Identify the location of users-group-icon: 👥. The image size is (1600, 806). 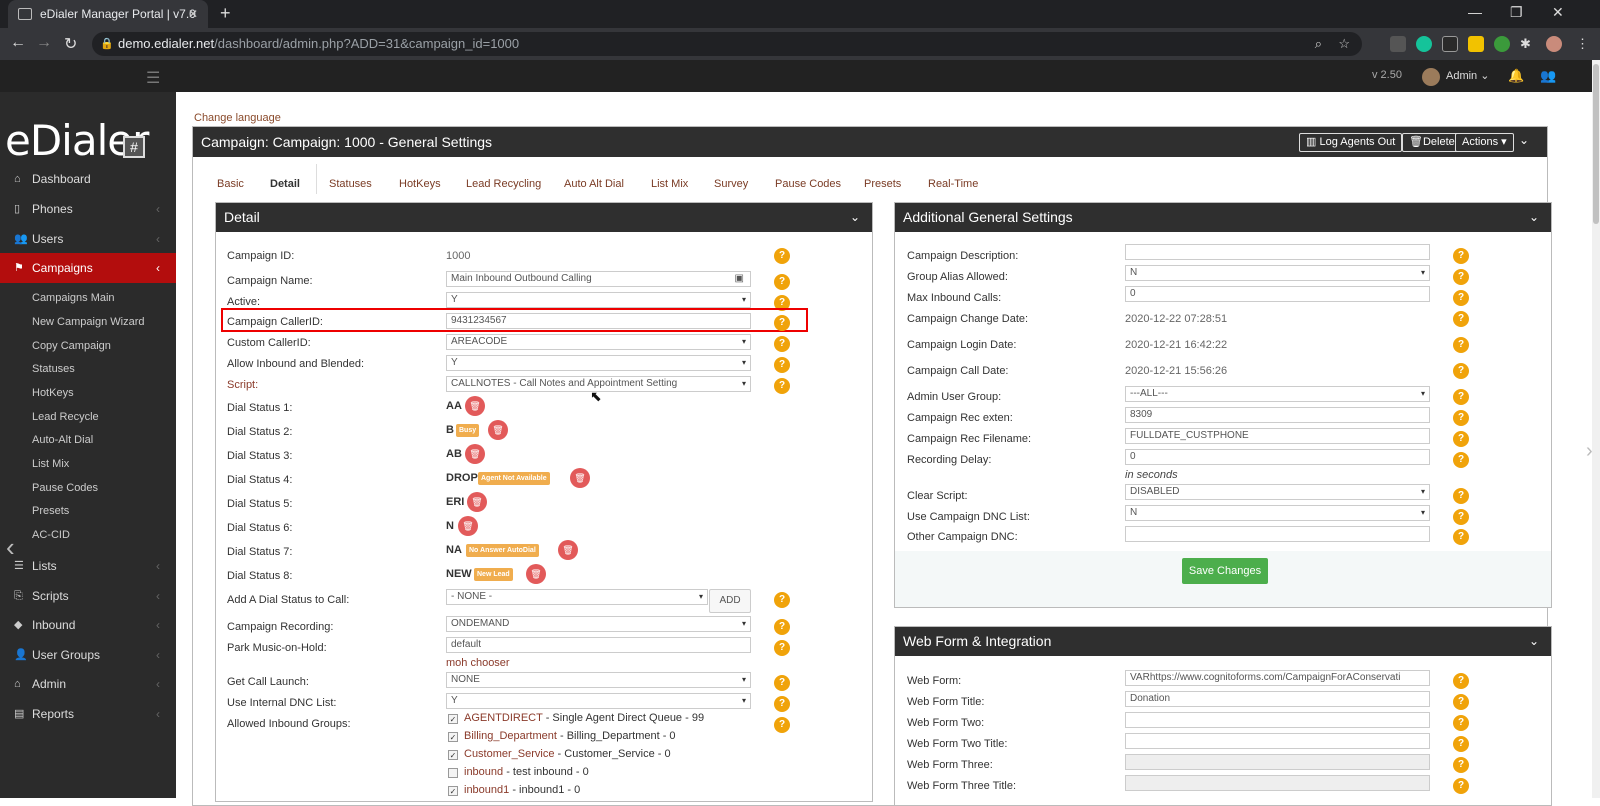
(1548, 76).